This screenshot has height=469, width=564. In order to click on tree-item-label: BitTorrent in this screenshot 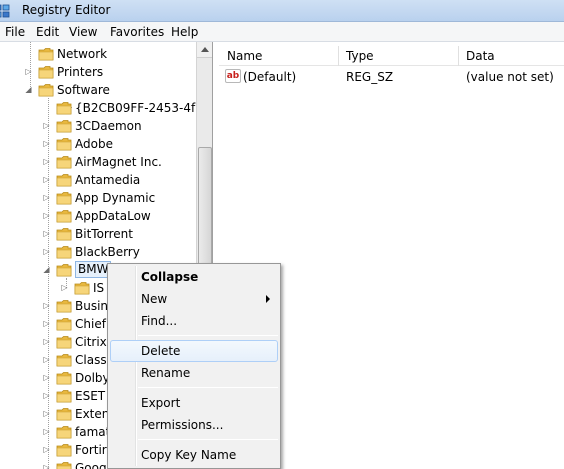, I will do `click(104, 234)`.